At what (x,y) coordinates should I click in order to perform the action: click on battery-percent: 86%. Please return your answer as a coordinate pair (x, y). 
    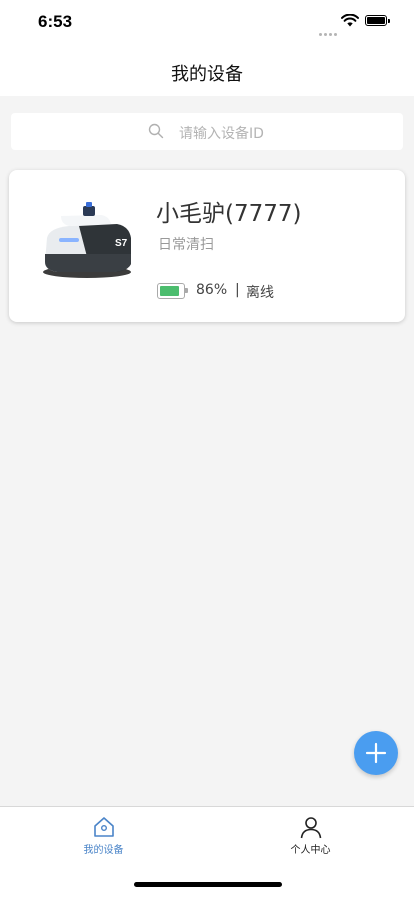
    Looking at the image, I should click on (212, 290).